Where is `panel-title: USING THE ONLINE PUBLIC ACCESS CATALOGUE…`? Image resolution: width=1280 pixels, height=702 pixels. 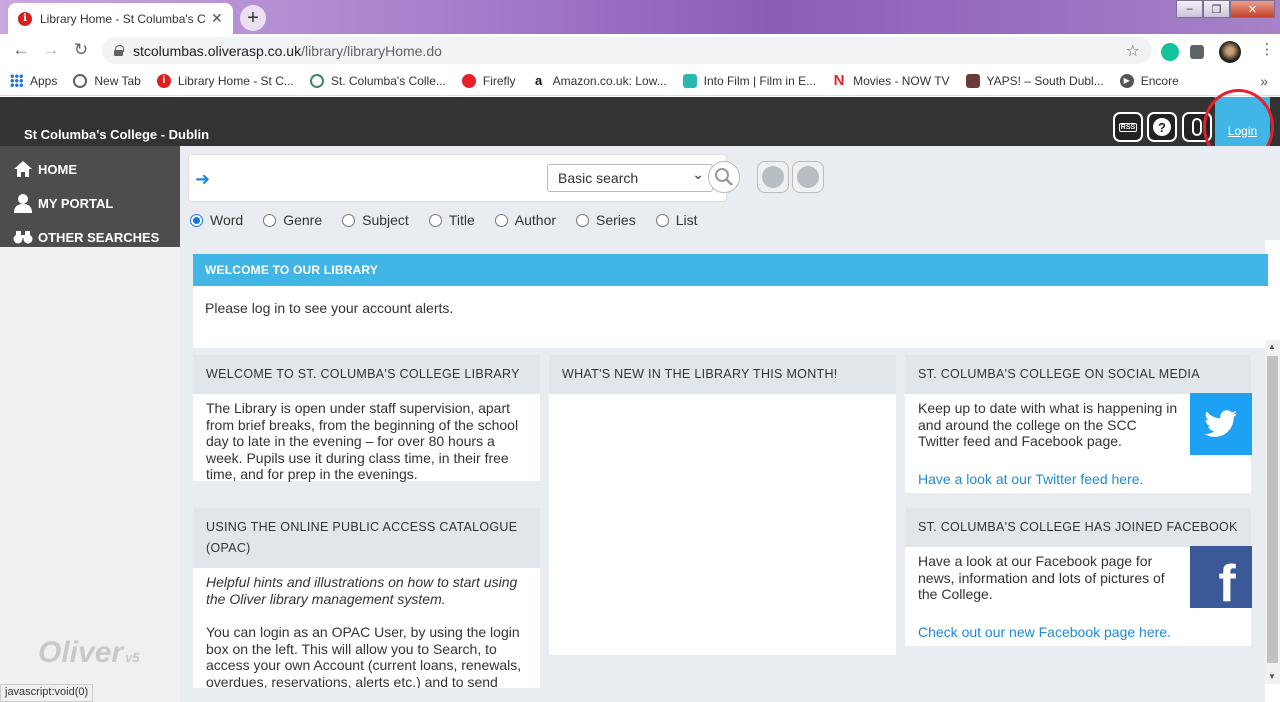 panel-title: USING THE ONLINE PUBLIC ACCESS CATALOGUE… is located at coordinates (366, 538).